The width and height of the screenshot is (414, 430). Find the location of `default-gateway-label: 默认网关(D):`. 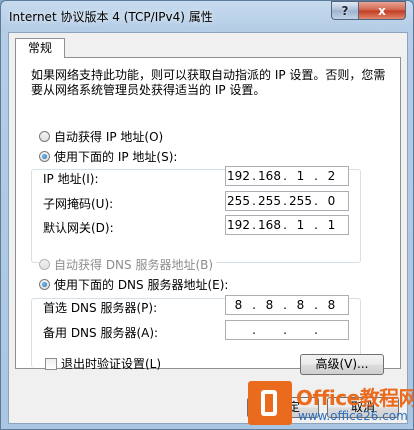

default-gateway-label: 默认网关(D): is located at coordinates (78, 228).